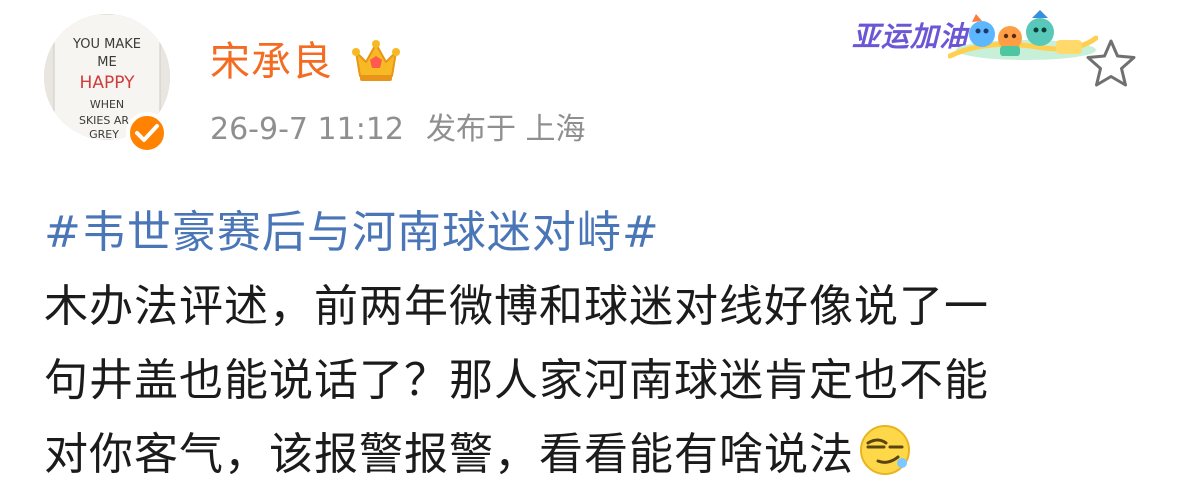 The width and height of the screenshot is (1179, 500). I want to click on post-text-line-3-wrap: 对你客气，该报警报警，看看能有啥说法, so click(604, 455).